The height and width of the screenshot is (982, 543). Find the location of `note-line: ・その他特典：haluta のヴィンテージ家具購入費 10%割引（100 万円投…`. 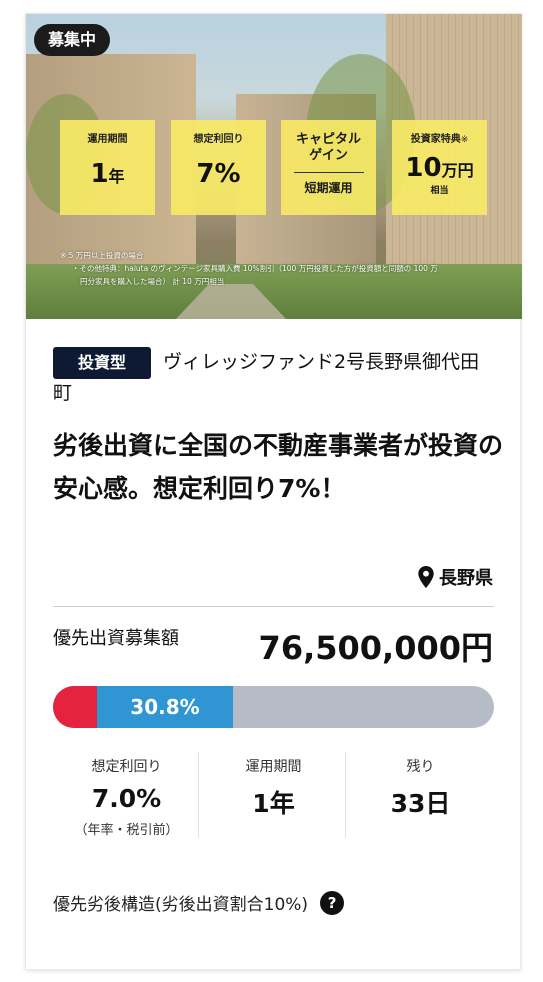

note-line: ・その他特典：haluta のヴィンテージ家具購入費 10%割引（100 万円投… is located at coordinates (255, 268).